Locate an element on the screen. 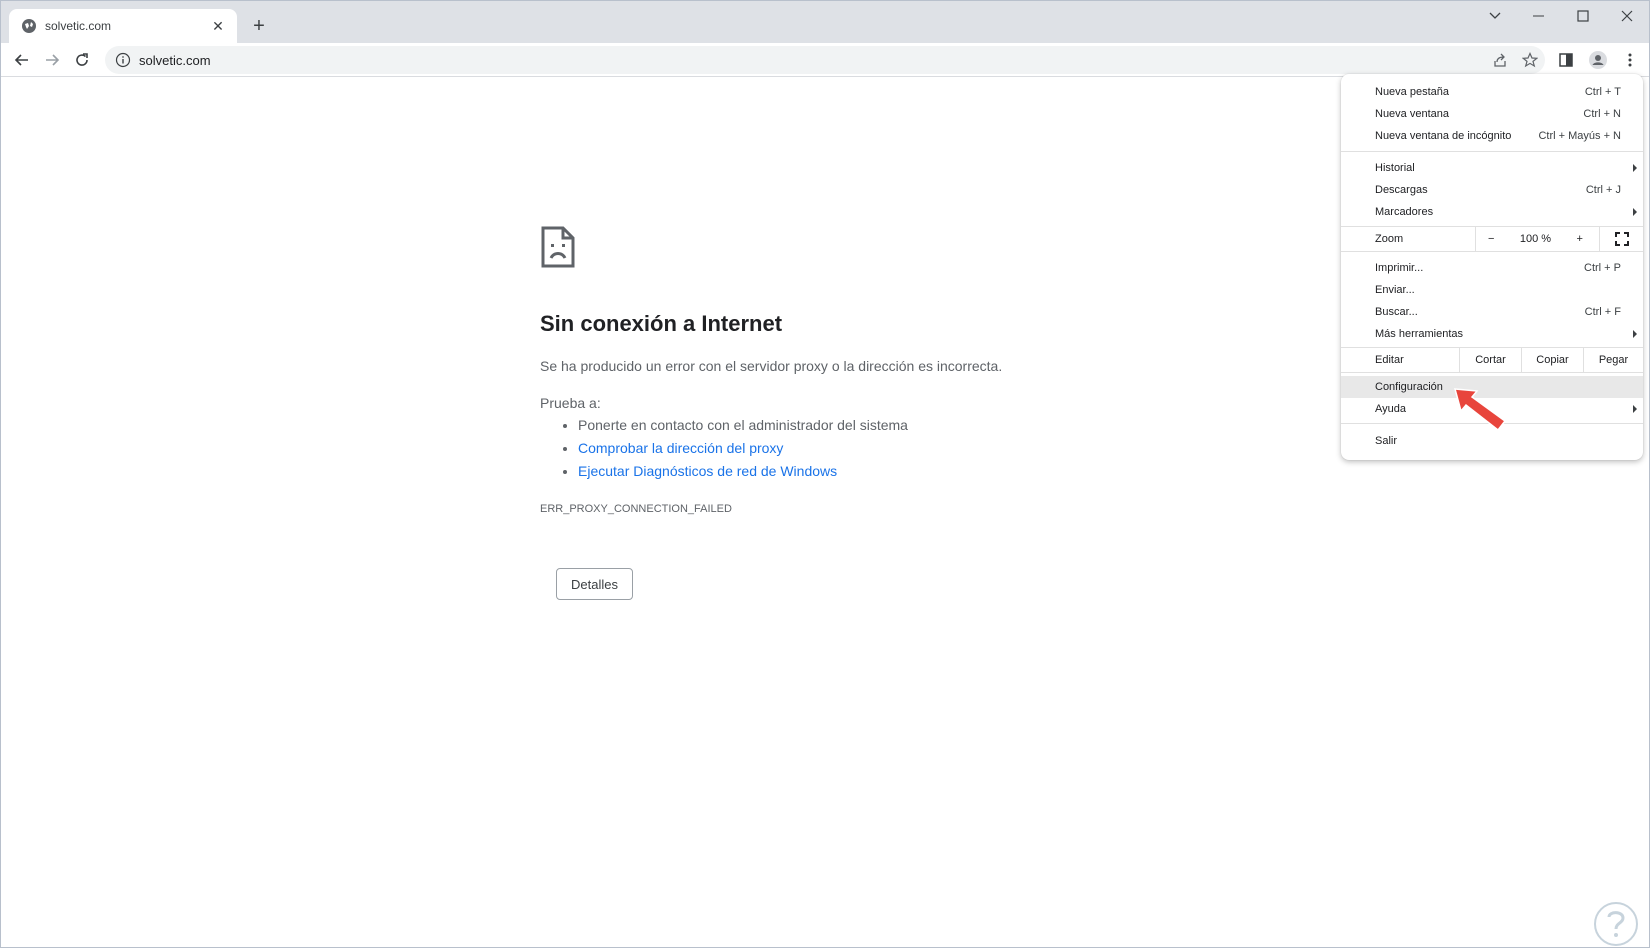 Image resolution: width=1650 pixels, height=948 pixels. menu-item-label: Marcadores is located at coordinates (1404, 212).